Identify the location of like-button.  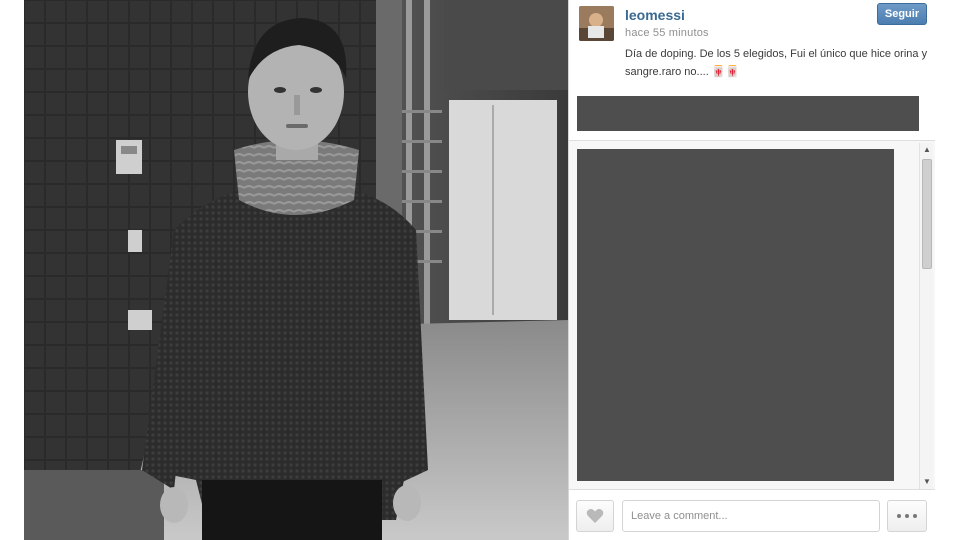
(595, 516).